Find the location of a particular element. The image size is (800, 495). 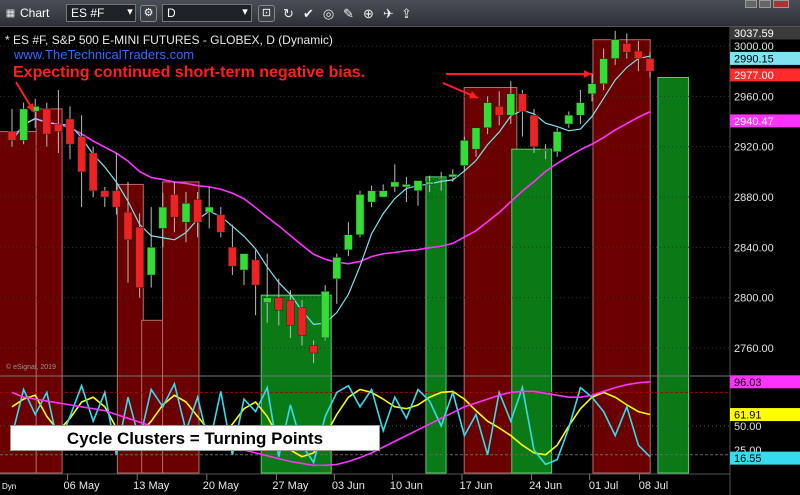

price-flag-label: 2940.47 is located at coordinates (754, 122).